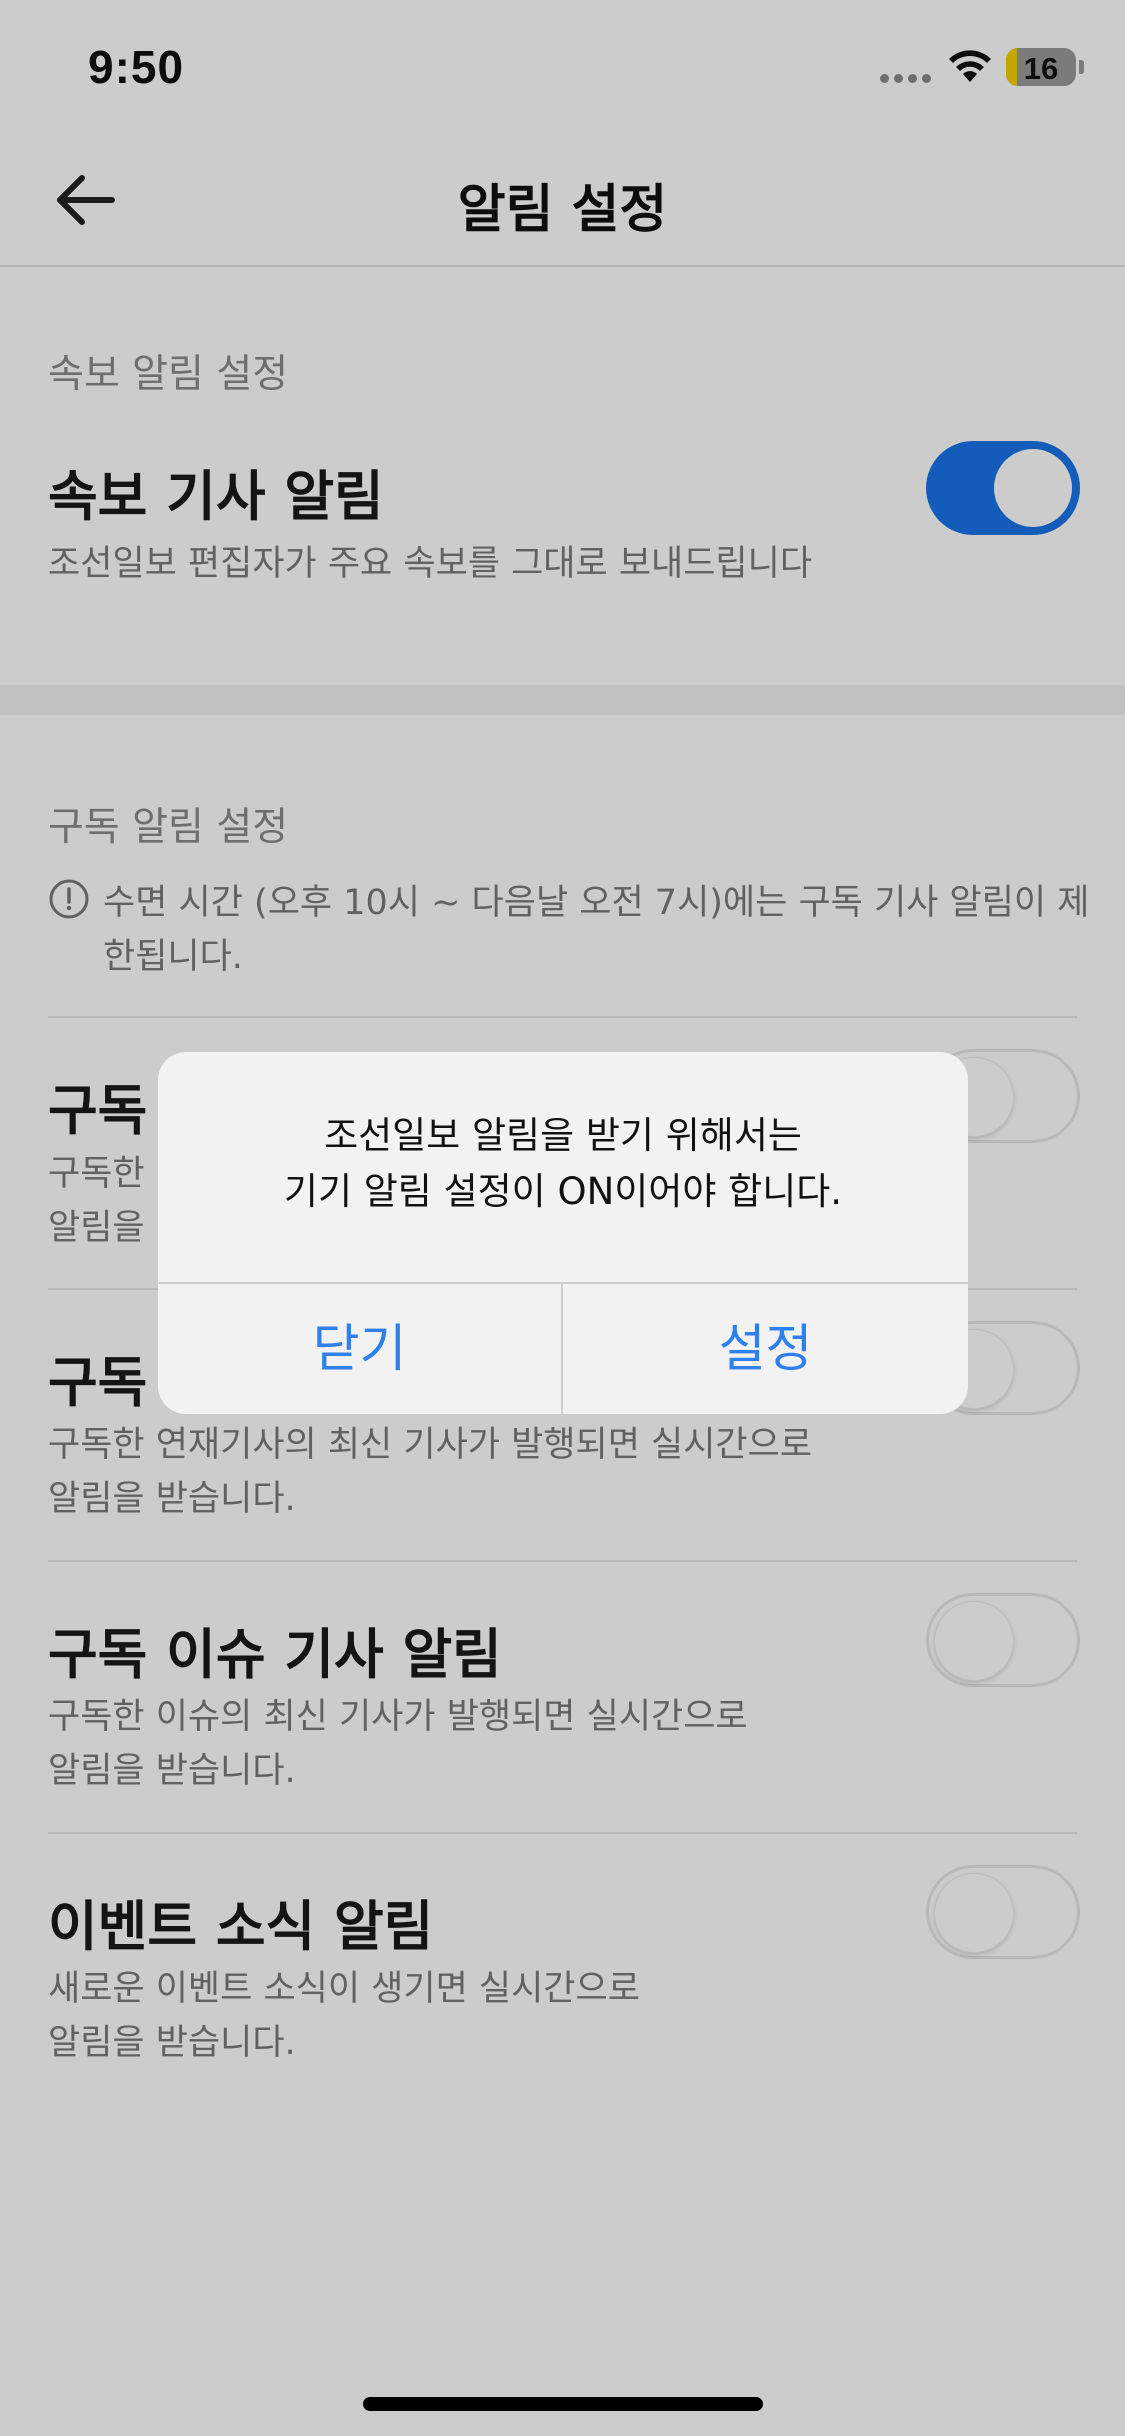 The image size is (1125, 2436). I want to click on settings-button: 설정, so click(765, 1349).